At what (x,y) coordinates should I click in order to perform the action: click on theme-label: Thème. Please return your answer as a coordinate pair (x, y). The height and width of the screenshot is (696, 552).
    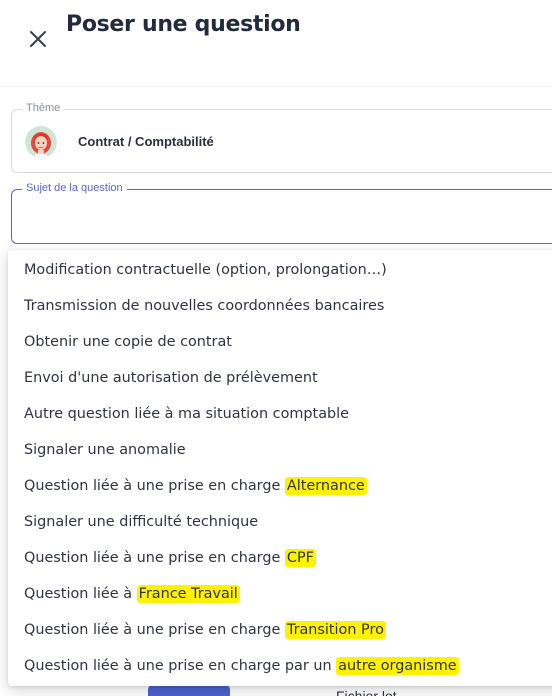
    Looking at the image, I should click on (43, 108).